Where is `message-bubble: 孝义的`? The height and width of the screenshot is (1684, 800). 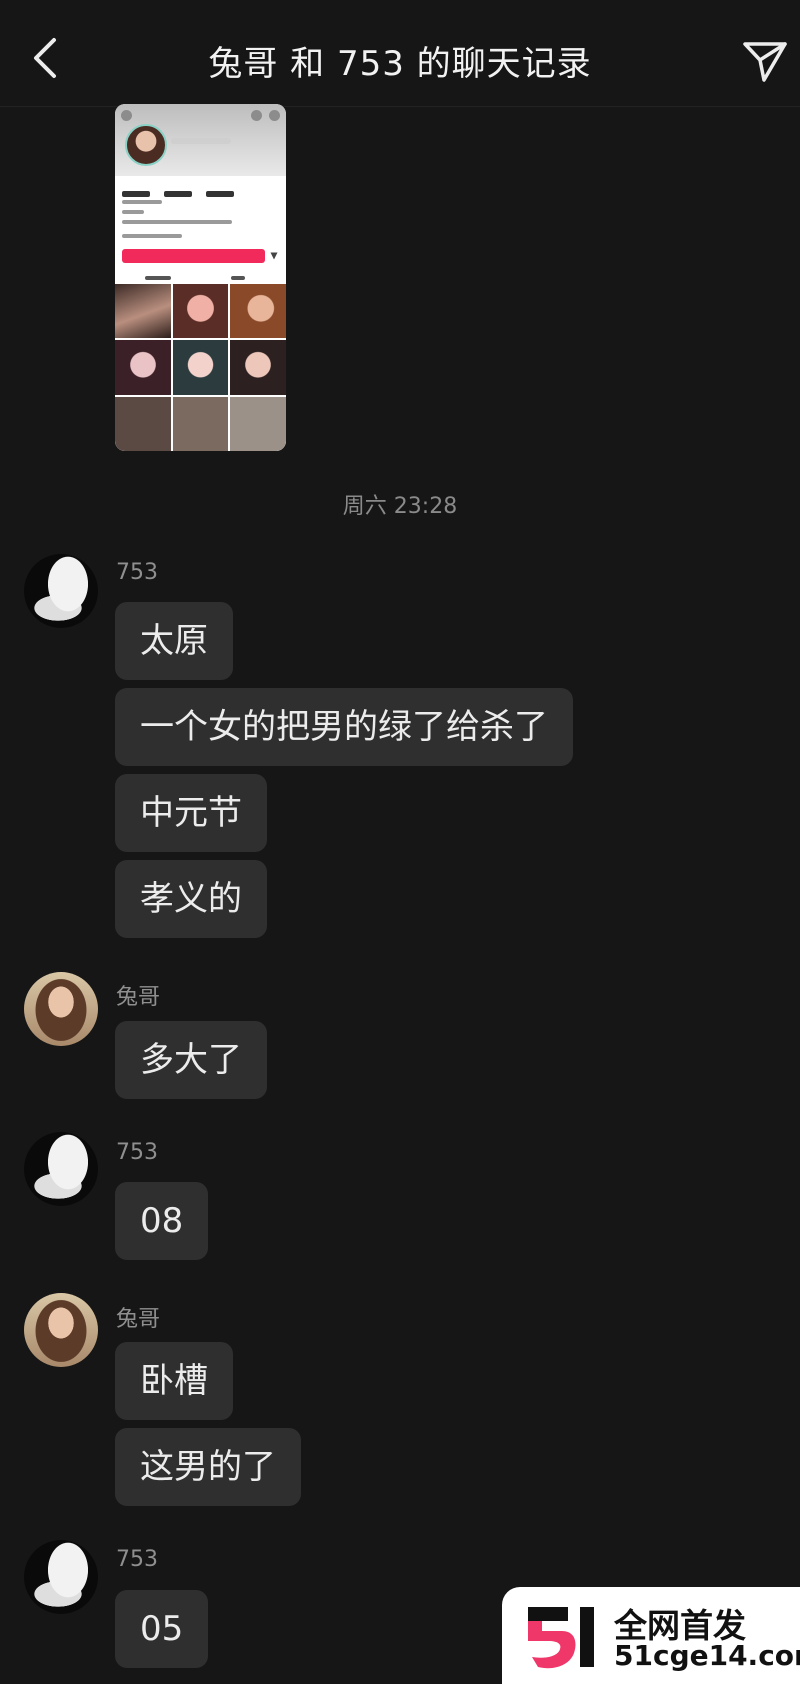 message-bubble: 孝义的 is located at coordinates (191, 899).